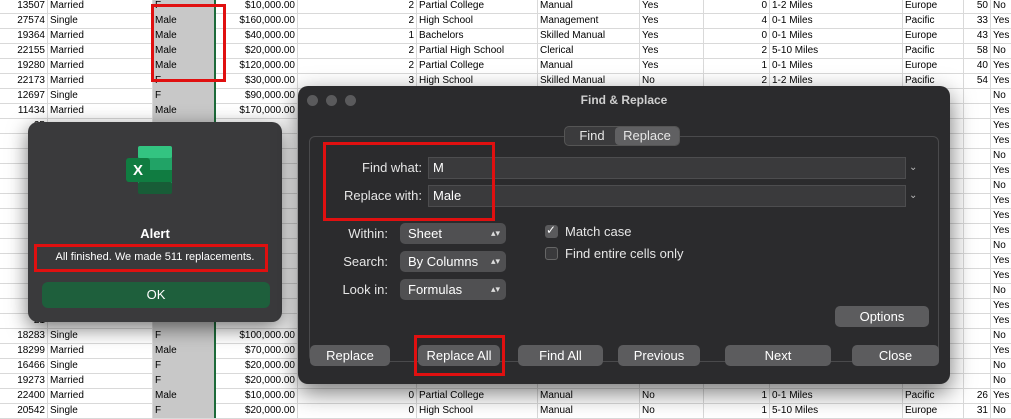  What do you see at coordinates (459, 355) in the screenshot?
I see `replace-all-button: Replace All` at bounding box center [459, 355].